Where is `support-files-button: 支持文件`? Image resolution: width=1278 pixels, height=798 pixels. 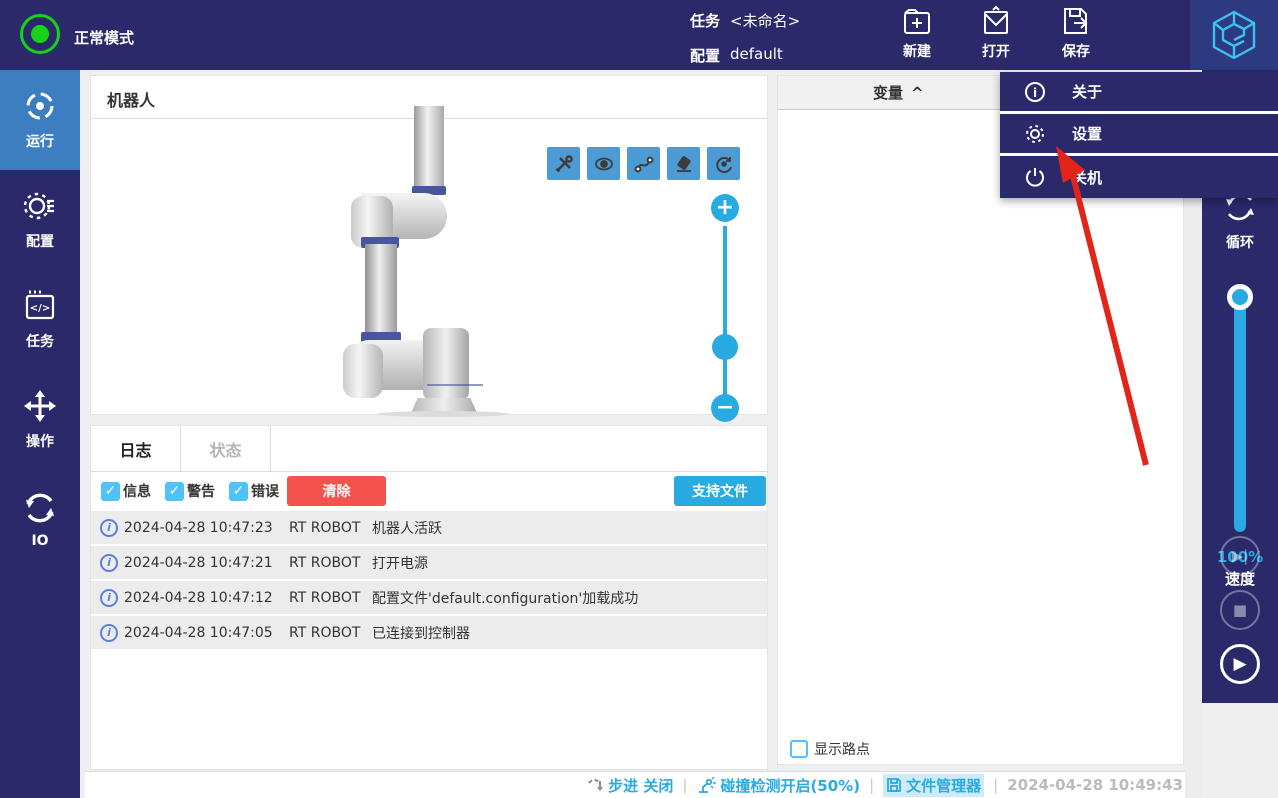 support-files-button: 支持文件 is located at coordinates (720, 491).